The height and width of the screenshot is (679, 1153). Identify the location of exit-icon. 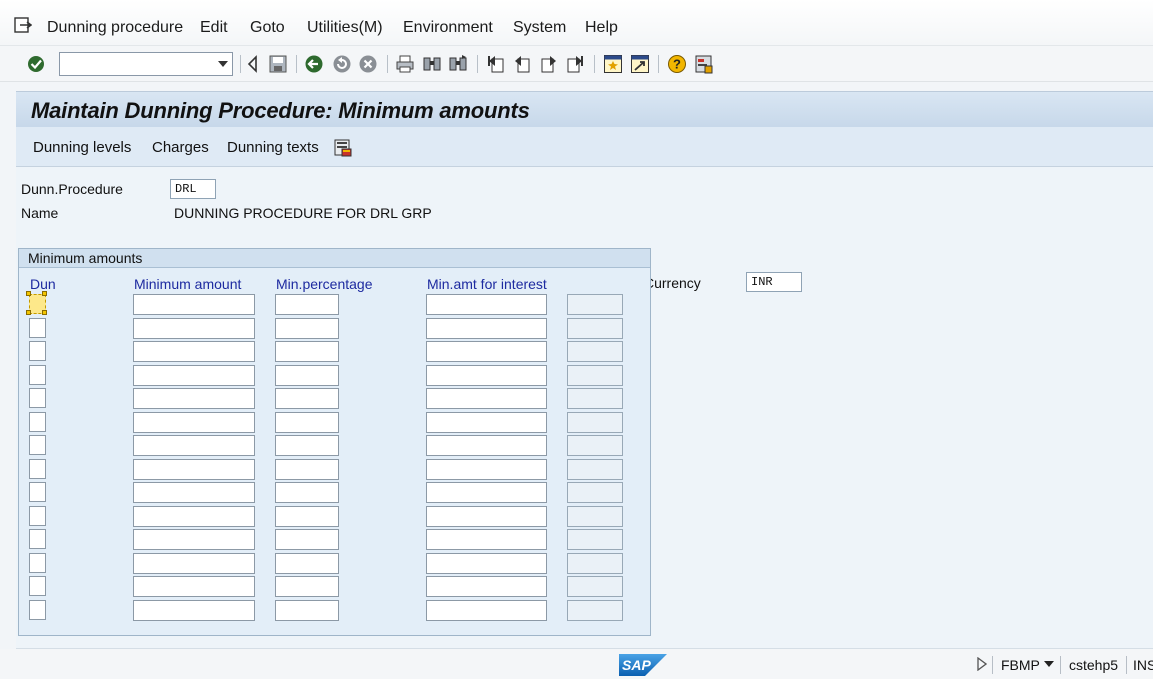
(342, 64).